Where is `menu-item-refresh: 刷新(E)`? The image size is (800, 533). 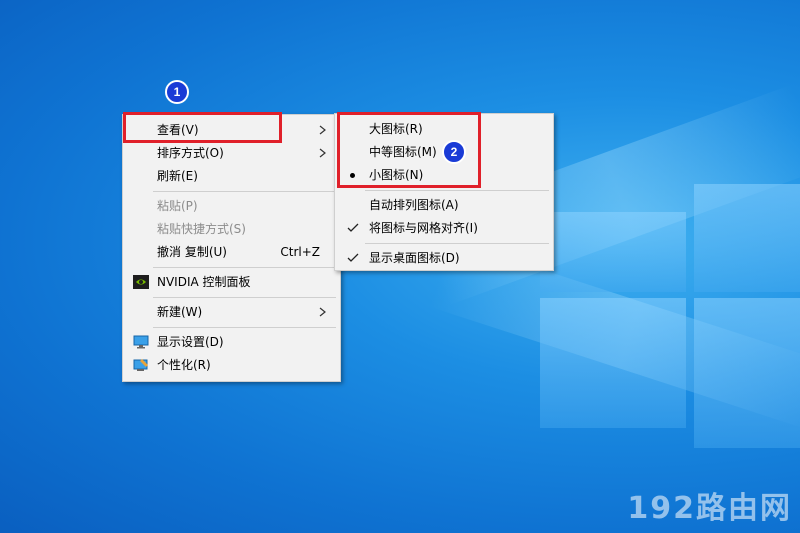
menu-item-refresh: 刷新(E) is located at coordinates (231, 176).